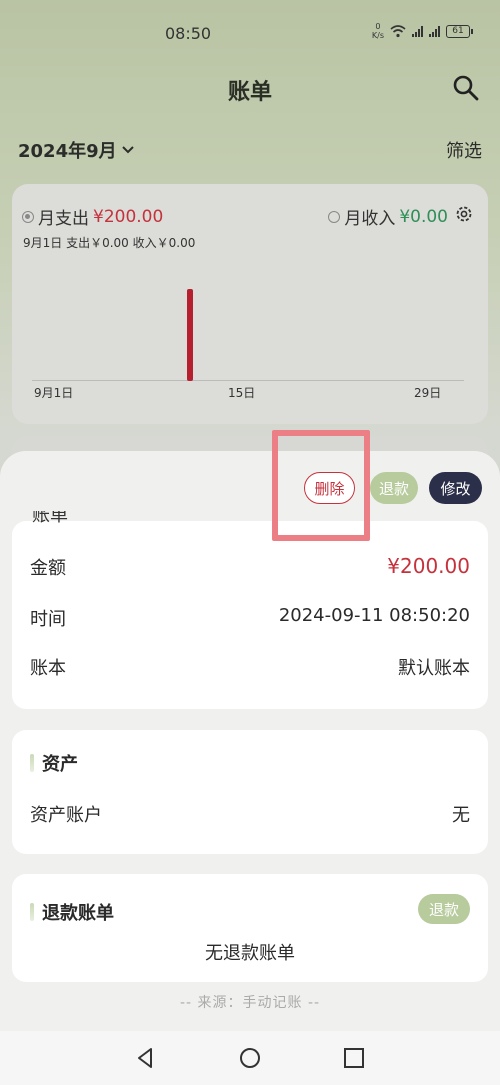 The width and height of the screenshot is (500, 1085). What do you see at coordinates (250, 792) in the screenshot?
I see `asset-card: 资产 资产账户 无` at bounding box center [250, 792].